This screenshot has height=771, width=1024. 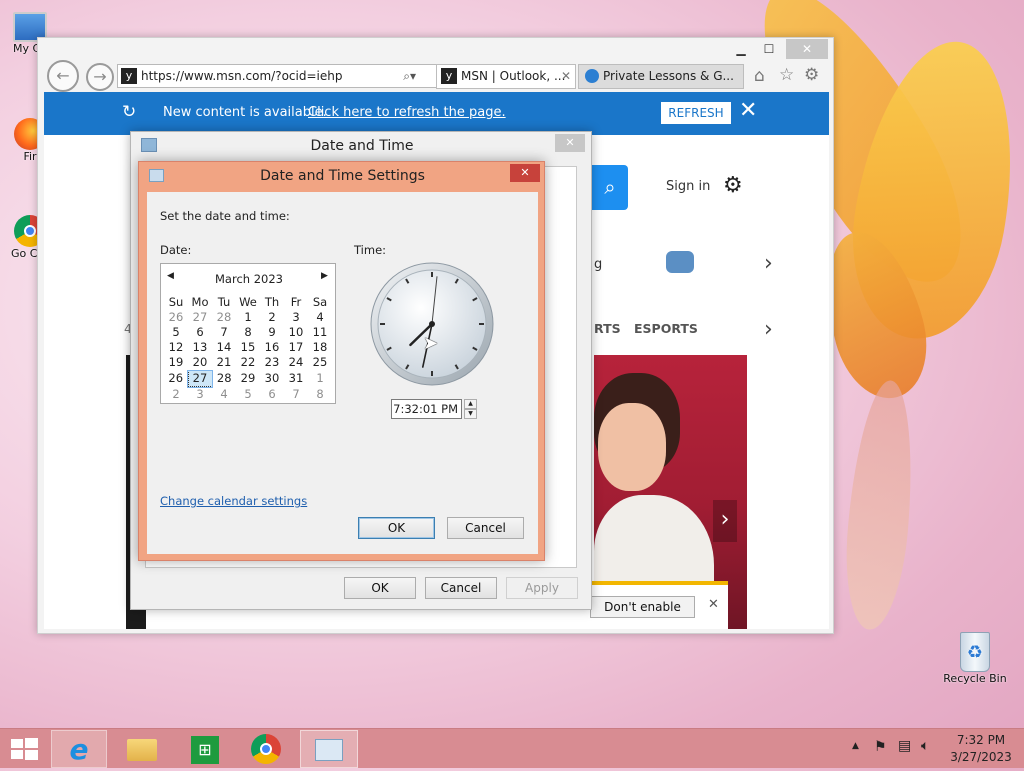 What do you see at coordinates (759, 76) in the screenshot?
I see `home-icon: ⌂` at bounding box center [759, 76].